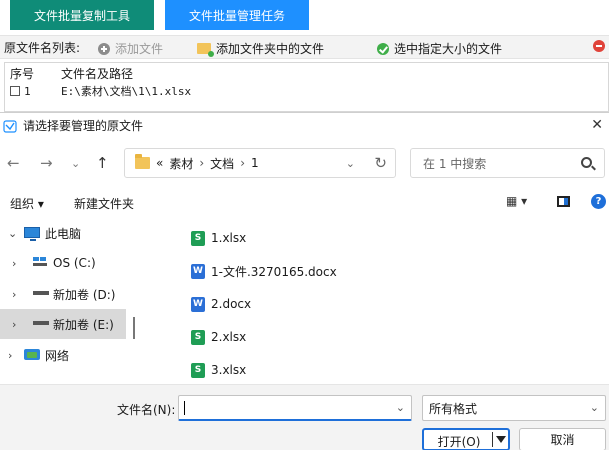 The height and width of the screenshot is (450, 609). I want to click on remove-circle-icon, so click(599, 46).